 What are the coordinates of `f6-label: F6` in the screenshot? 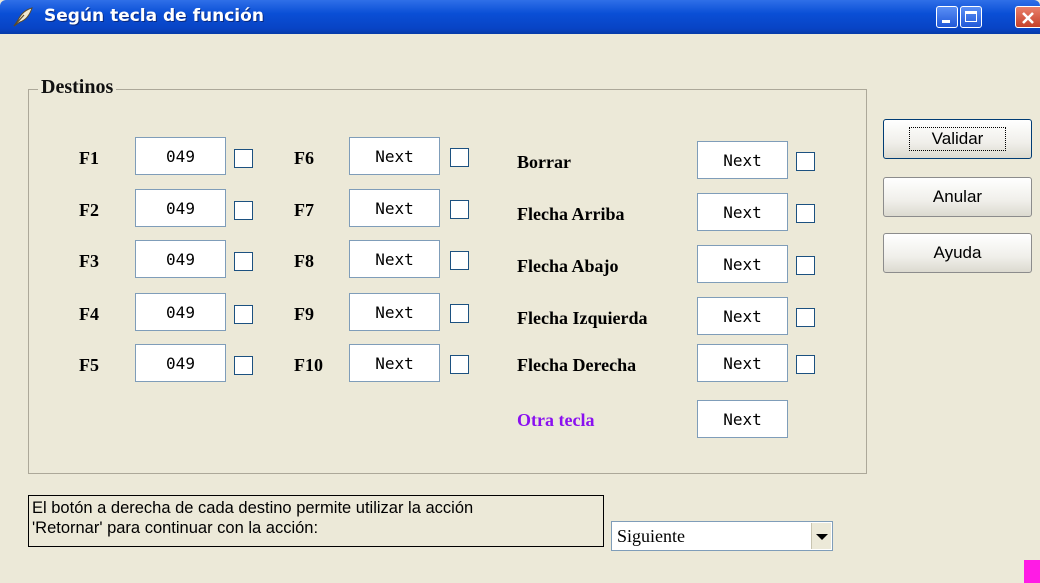 It's located at (304, 158).